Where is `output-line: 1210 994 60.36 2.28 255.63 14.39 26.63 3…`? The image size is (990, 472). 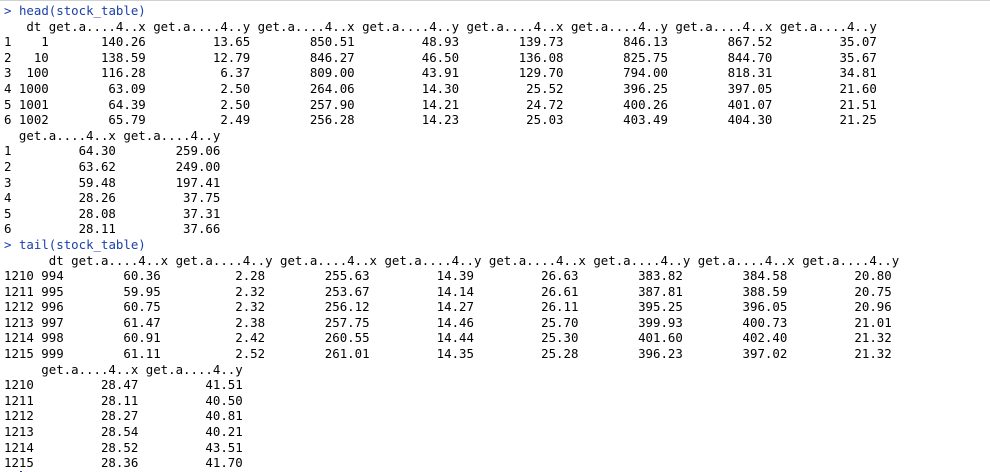
output-line: 1210 994 60.36 2.28 255.63 14.39 26.63 3… is located at coordinates (448, 276).